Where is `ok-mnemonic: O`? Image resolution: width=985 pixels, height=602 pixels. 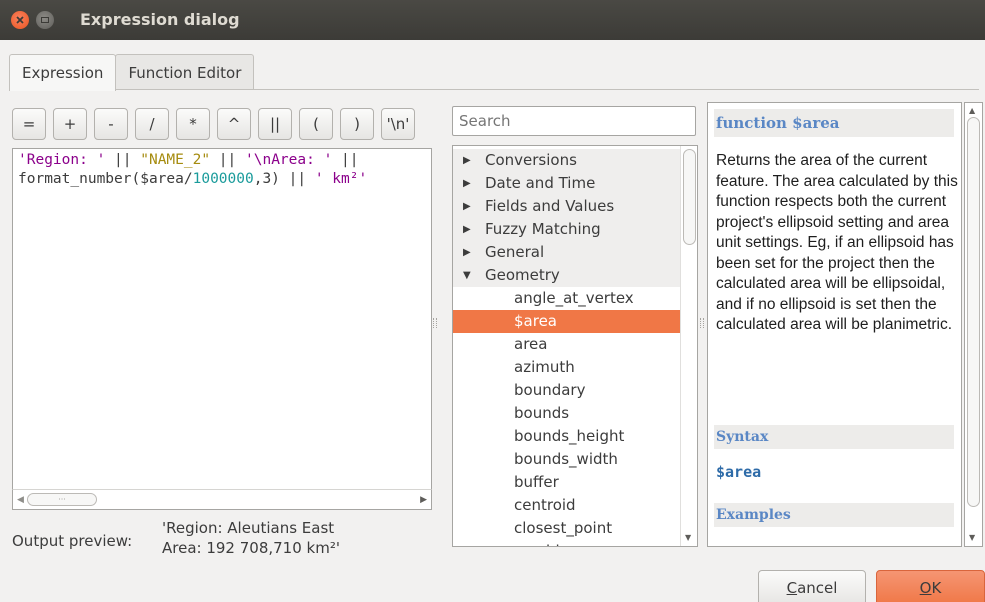 ok-mnemonic: O is located at coordinates (925, 588).